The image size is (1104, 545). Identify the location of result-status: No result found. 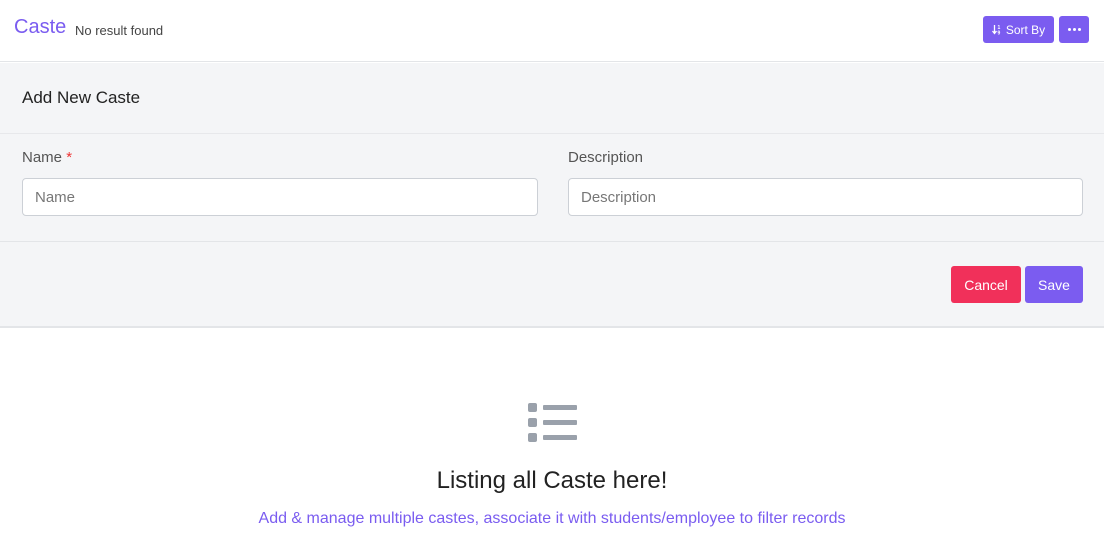
(119, 30).